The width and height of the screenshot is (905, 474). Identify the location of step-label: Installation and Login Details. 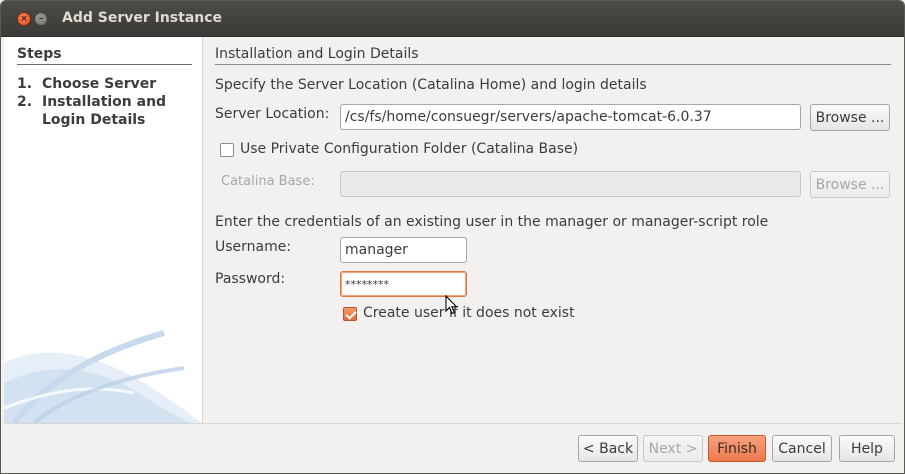
(104, 111).